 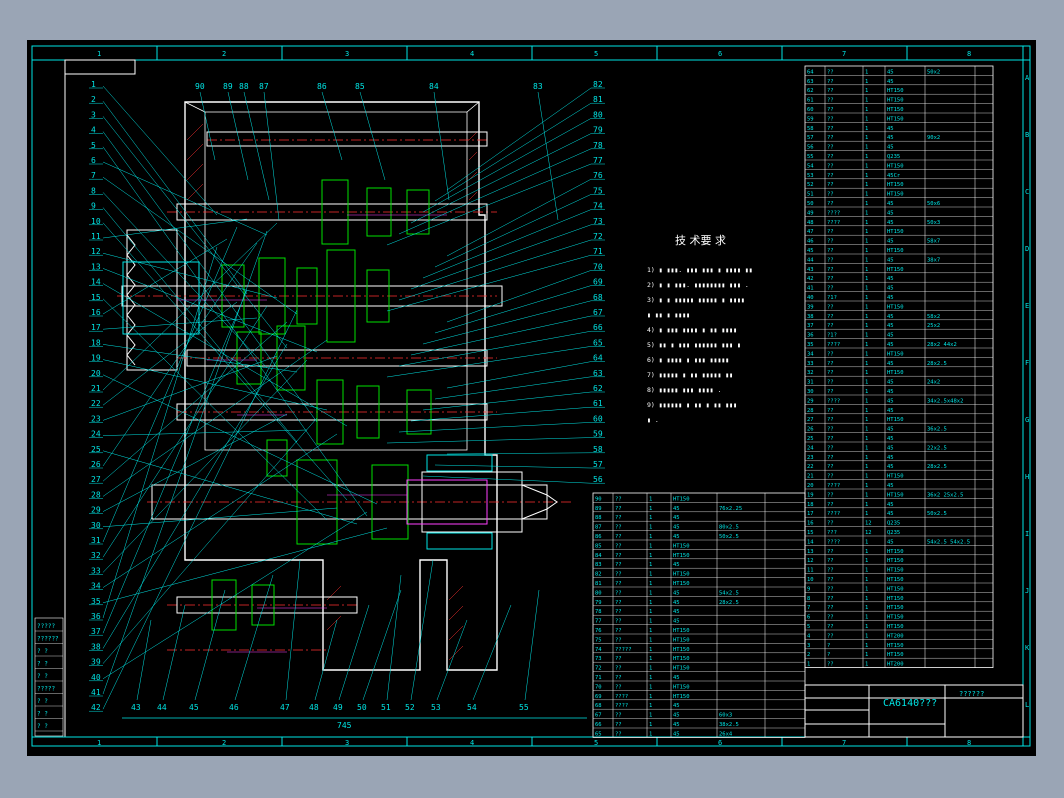 What do you see at coordinates (360, 86) in the screenshot?
I see `balloon-label: 85` at bounding box center [360, 86].